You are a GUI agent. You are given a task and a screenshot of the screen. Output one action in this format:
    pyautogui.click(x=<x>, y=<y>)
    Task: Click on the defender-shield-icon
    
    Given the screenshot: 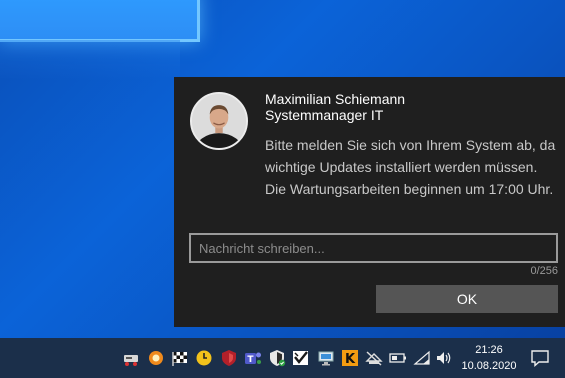 What is the action you would take?
    pyautogui.click(x=277, y=358)
    